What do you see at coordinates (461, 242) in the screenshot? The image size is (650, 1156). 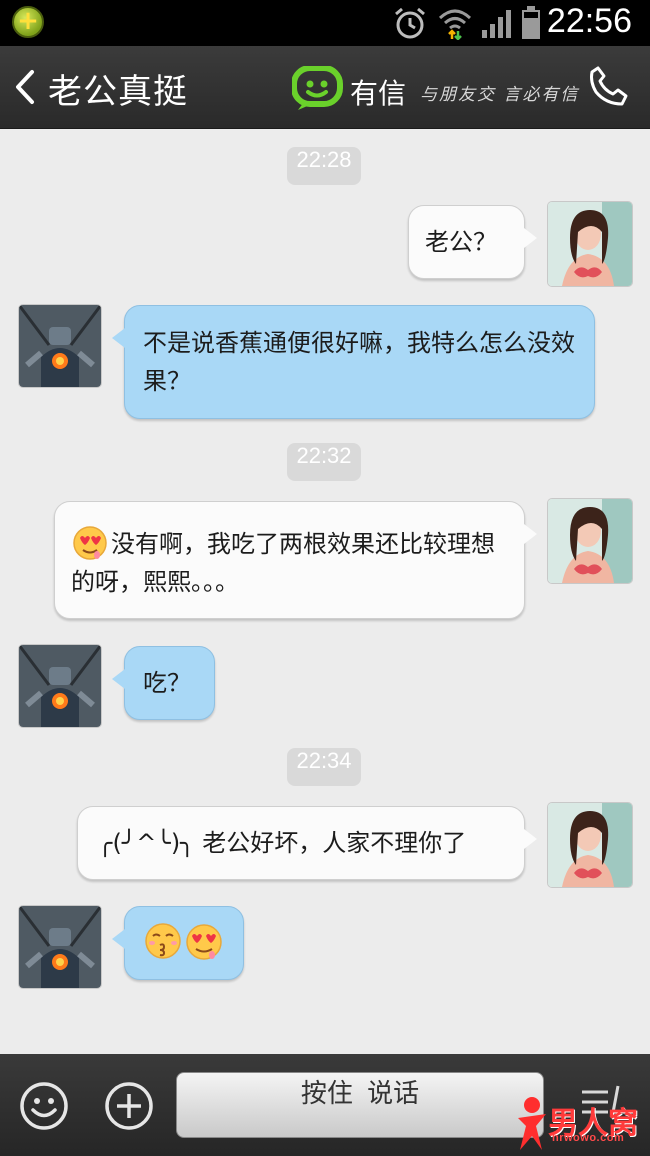 I see `message-text: 老公？` at bounding box center [461, 242].